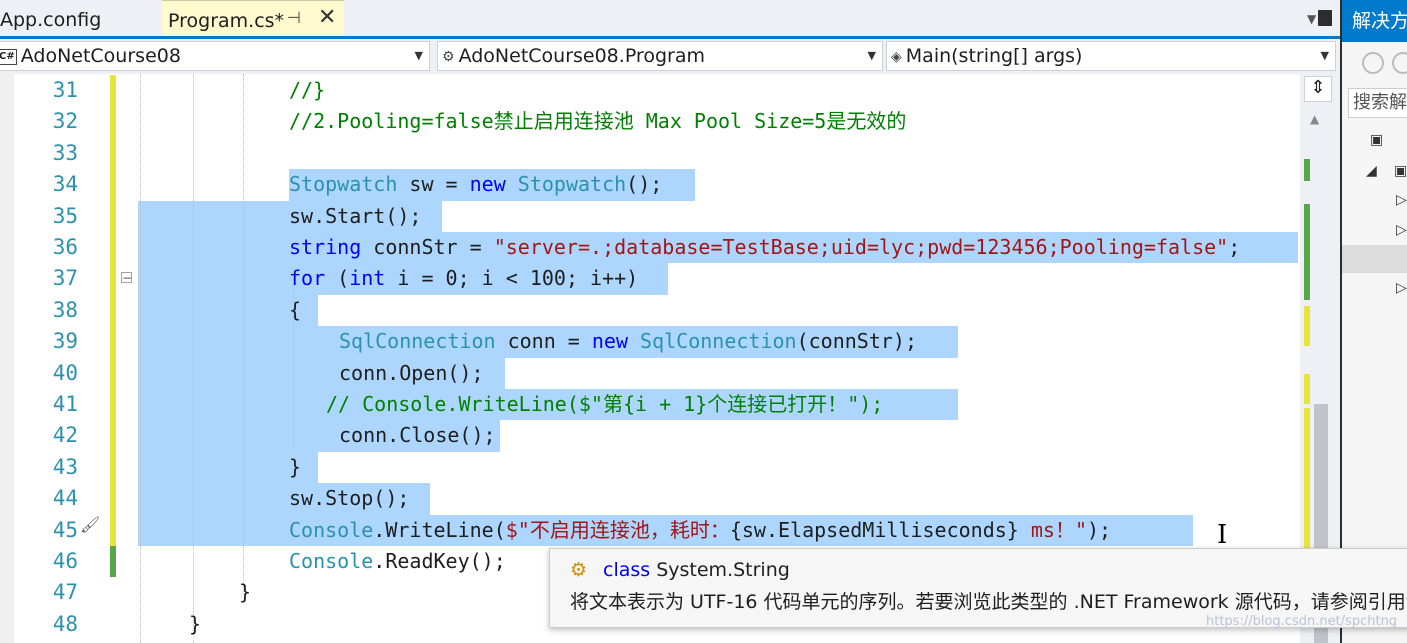 This screenshot has width=1407, height=643. What do you see at coordinates (1311, 19) in the screenshot?
I see `tab-overflow-dropdown-icon: ▼` at bounding box center [1311, 19].